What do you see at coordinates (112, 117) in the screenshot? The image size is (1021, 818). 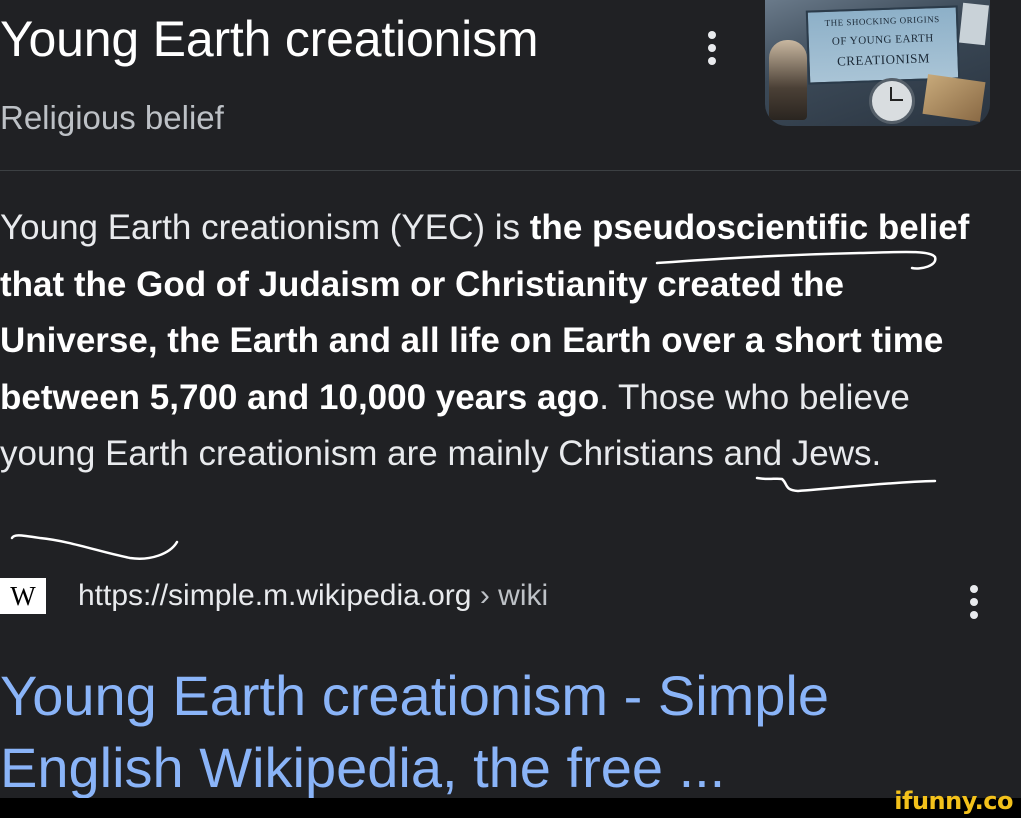 I see `entity-subtitle: Religious belief` at bounding box center [112, 117].